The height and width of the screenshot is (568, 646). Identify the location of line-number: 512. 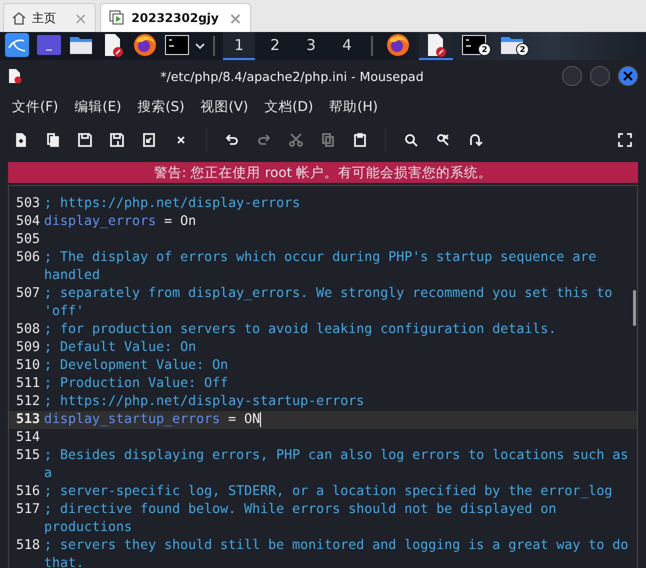
(27, 402).